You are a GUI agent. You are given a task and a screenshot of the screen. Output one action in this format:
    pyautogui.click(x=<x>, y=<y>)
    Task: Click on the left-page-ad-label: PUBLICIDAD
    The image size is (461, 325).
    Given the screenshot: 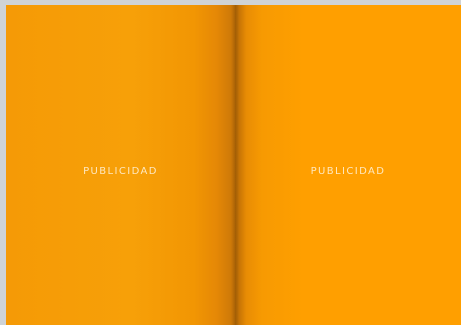 What is the action you would take?
    pyautogui.click(x=120, y=171)
    